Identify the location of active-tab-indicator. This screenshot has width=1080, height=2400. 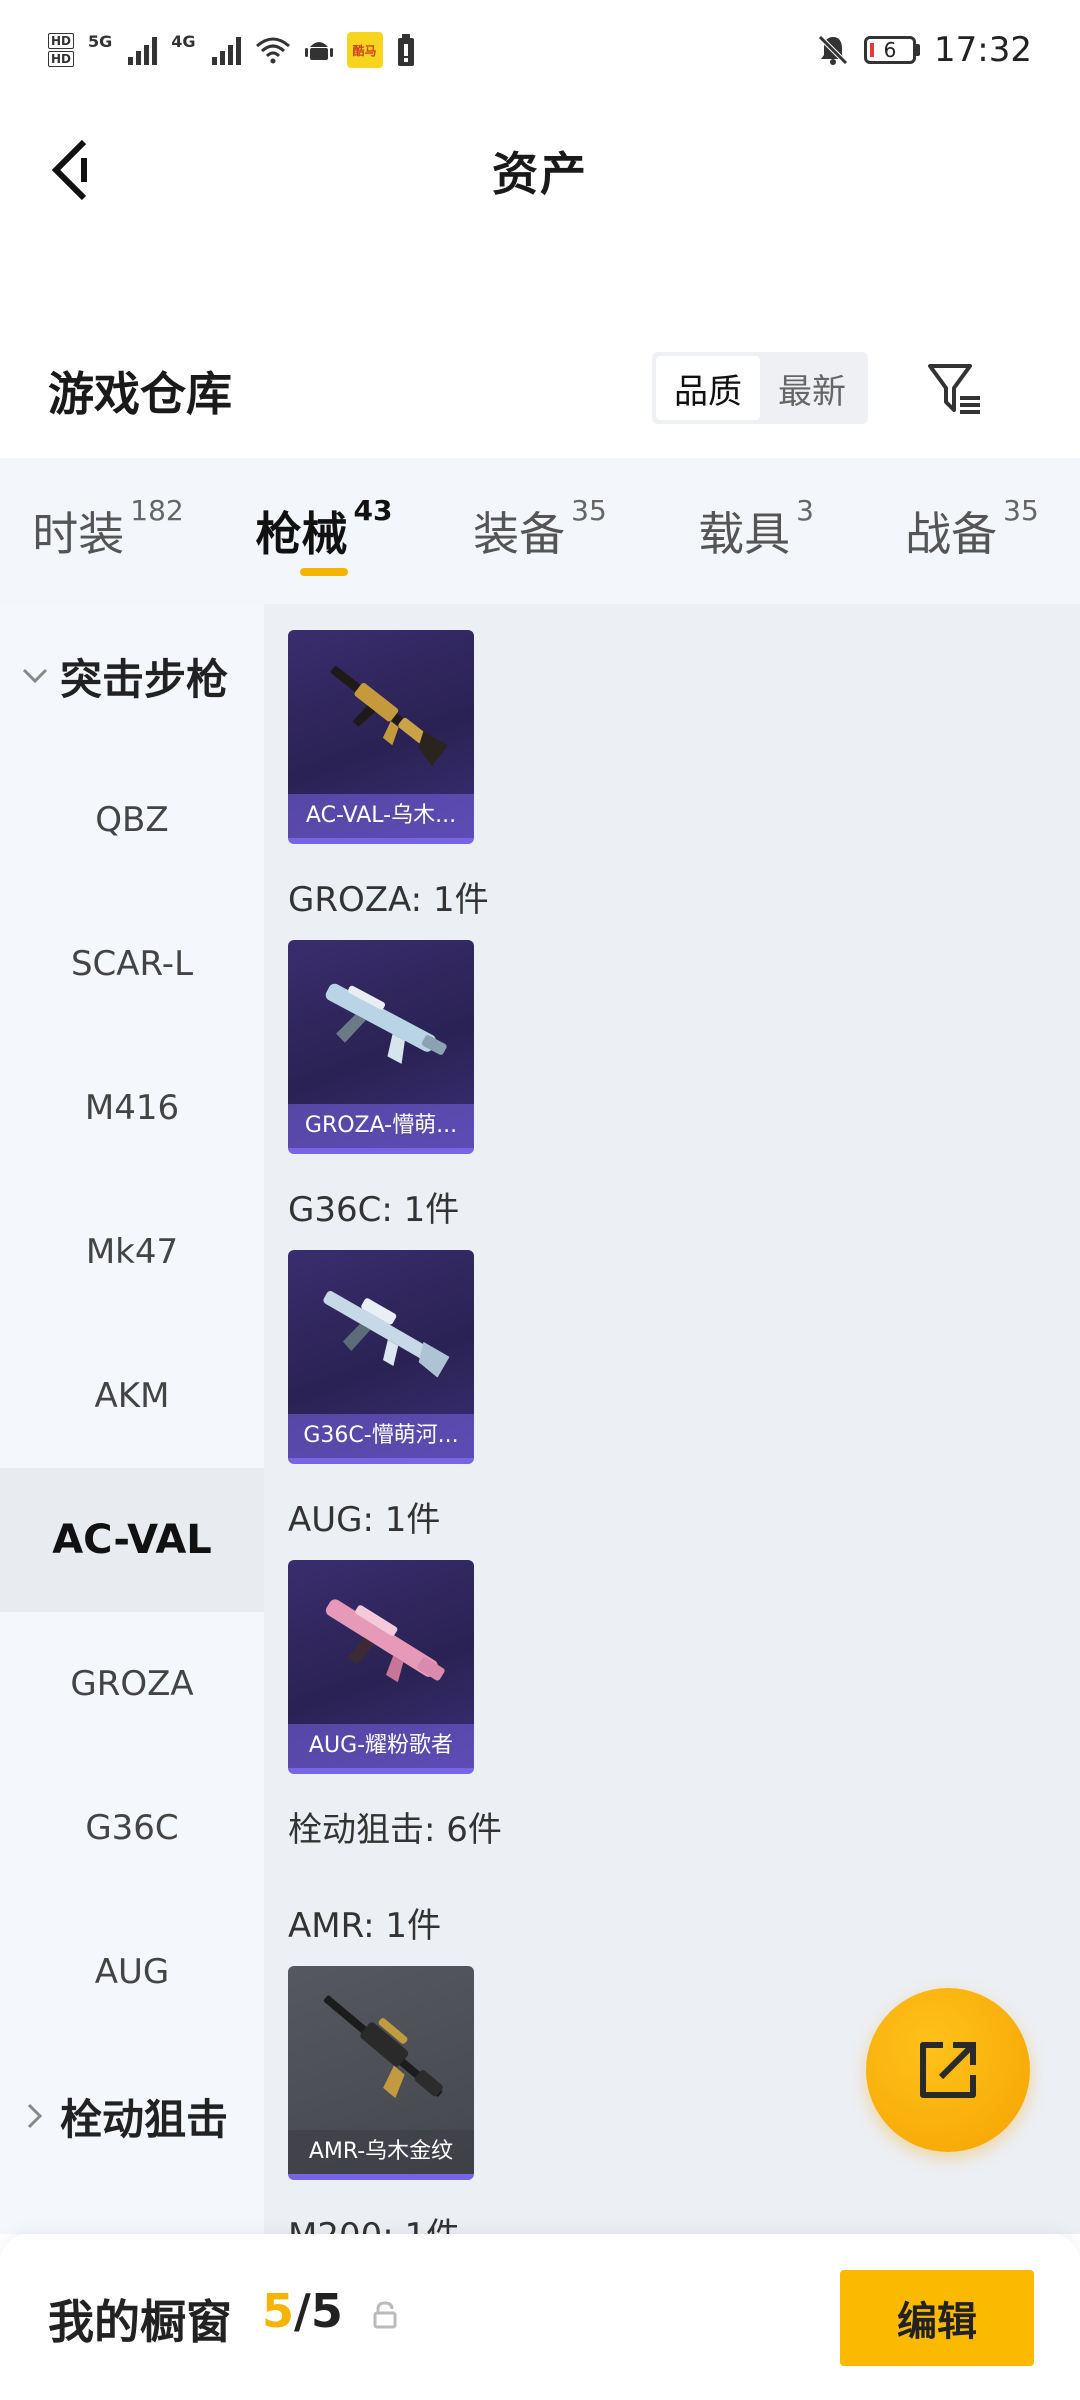
(324, 572).